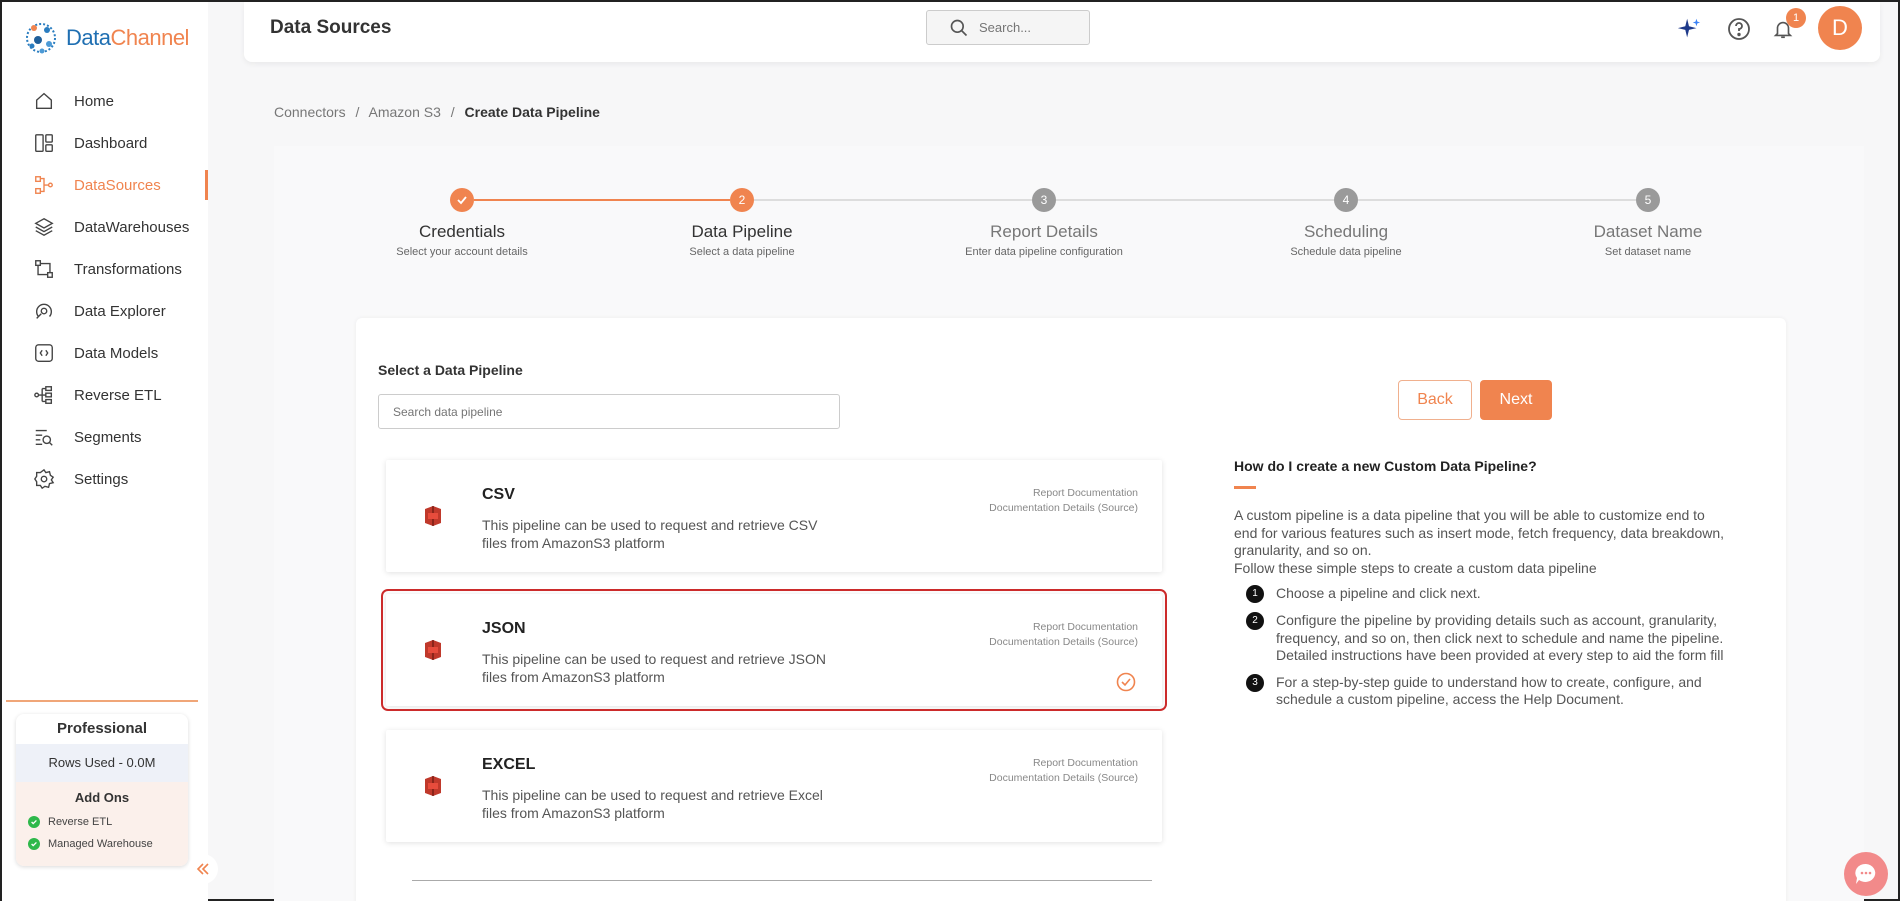 This screenshot has width=1900, height=901. I want to click on global-search, so click(1008, 27).